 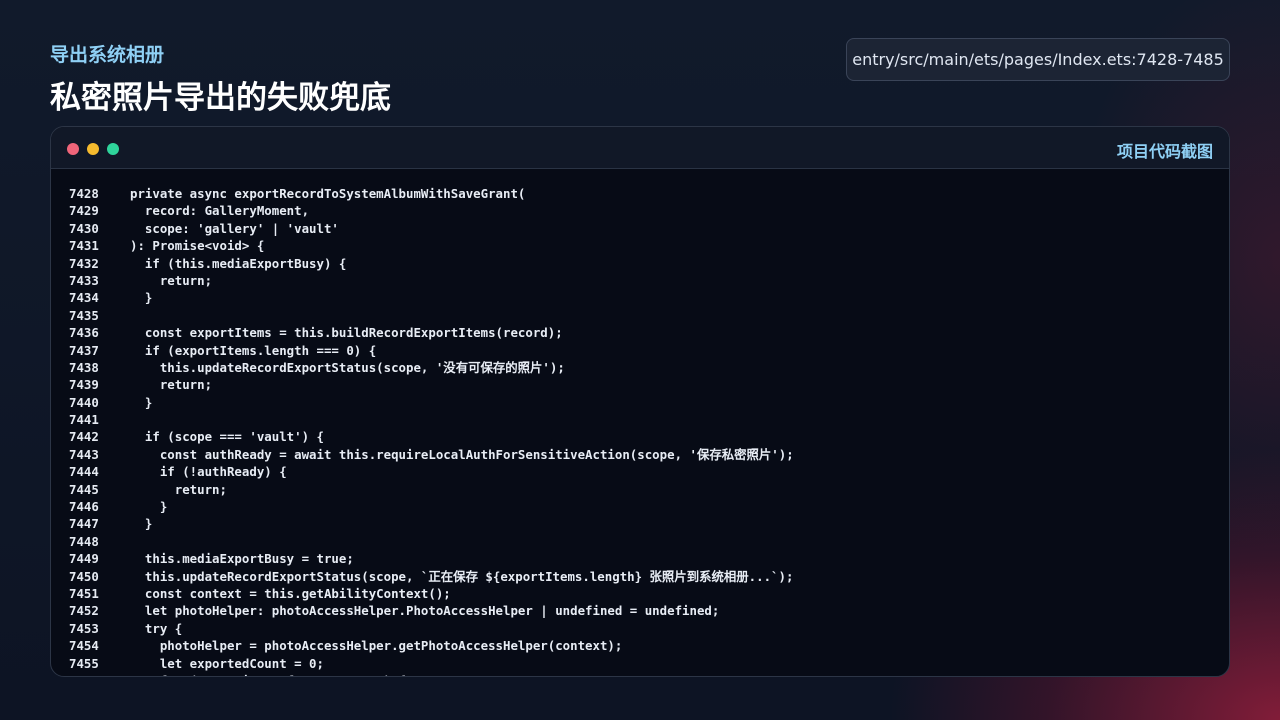 I want to click on line-number: 7437, so click(x=84, y=350).